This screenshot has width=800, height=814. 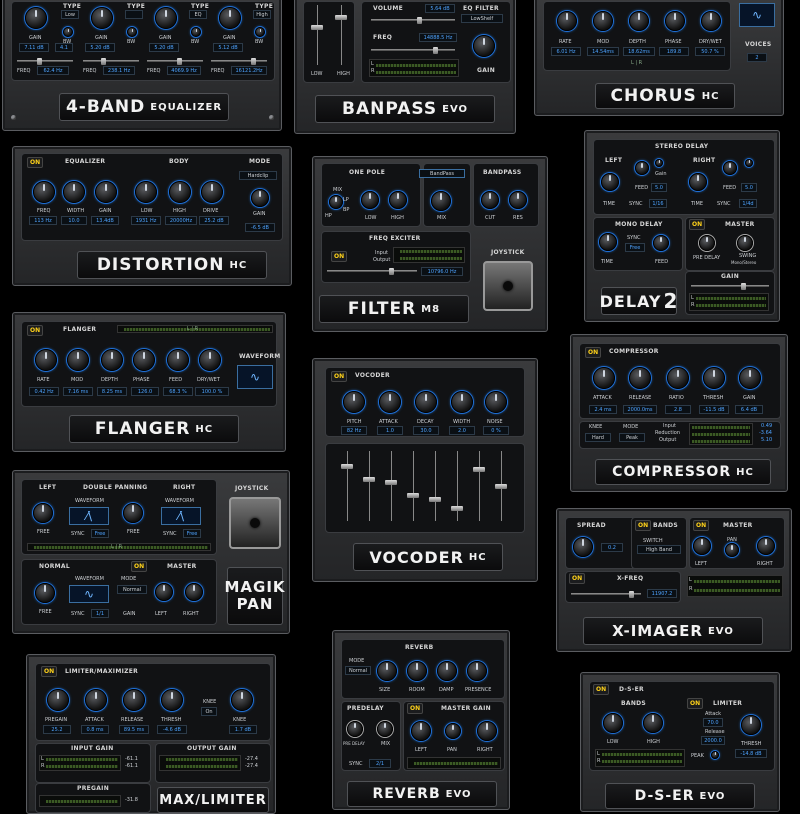 What do you see at coordinates (146, 192) in the screenshot?
I see `distortion-low-knob` at bounding box center [146, 192].